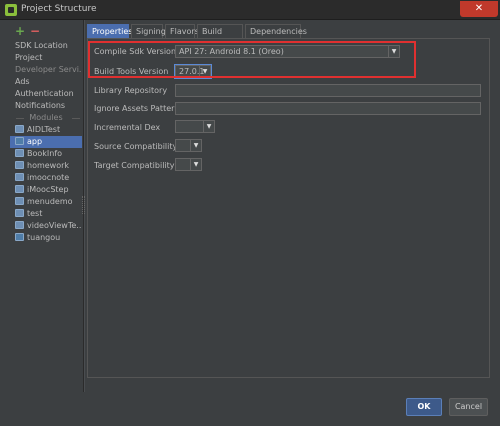 Image resolution: width=500 pixels, height=426 pixels. I want to click on window-title: Project Structure, so click(59, 9).